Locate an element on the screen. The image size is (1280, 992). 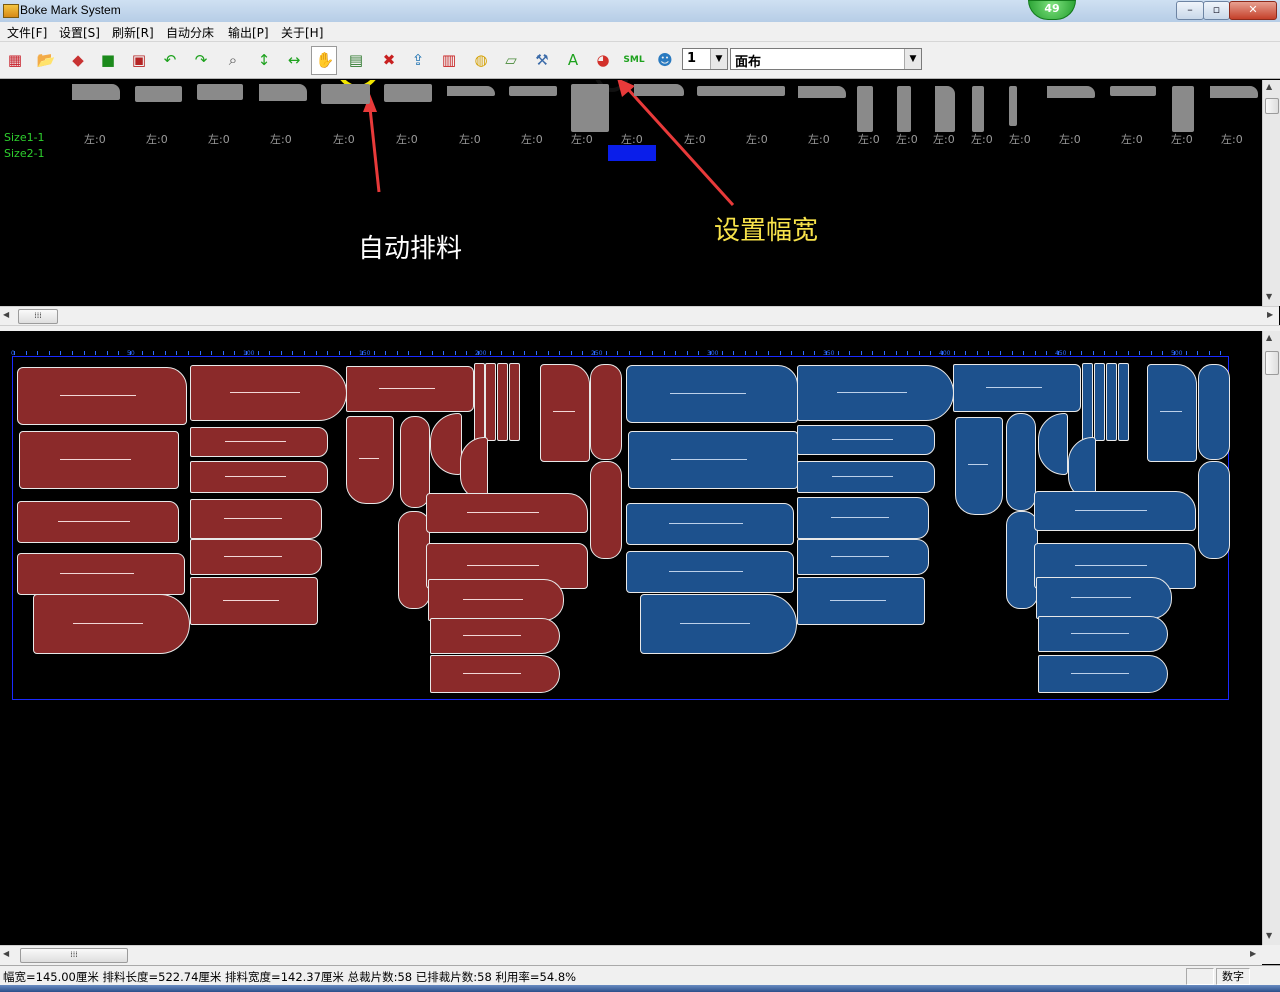
ruler-icon: ▱ is located at coordinates (511, 60).